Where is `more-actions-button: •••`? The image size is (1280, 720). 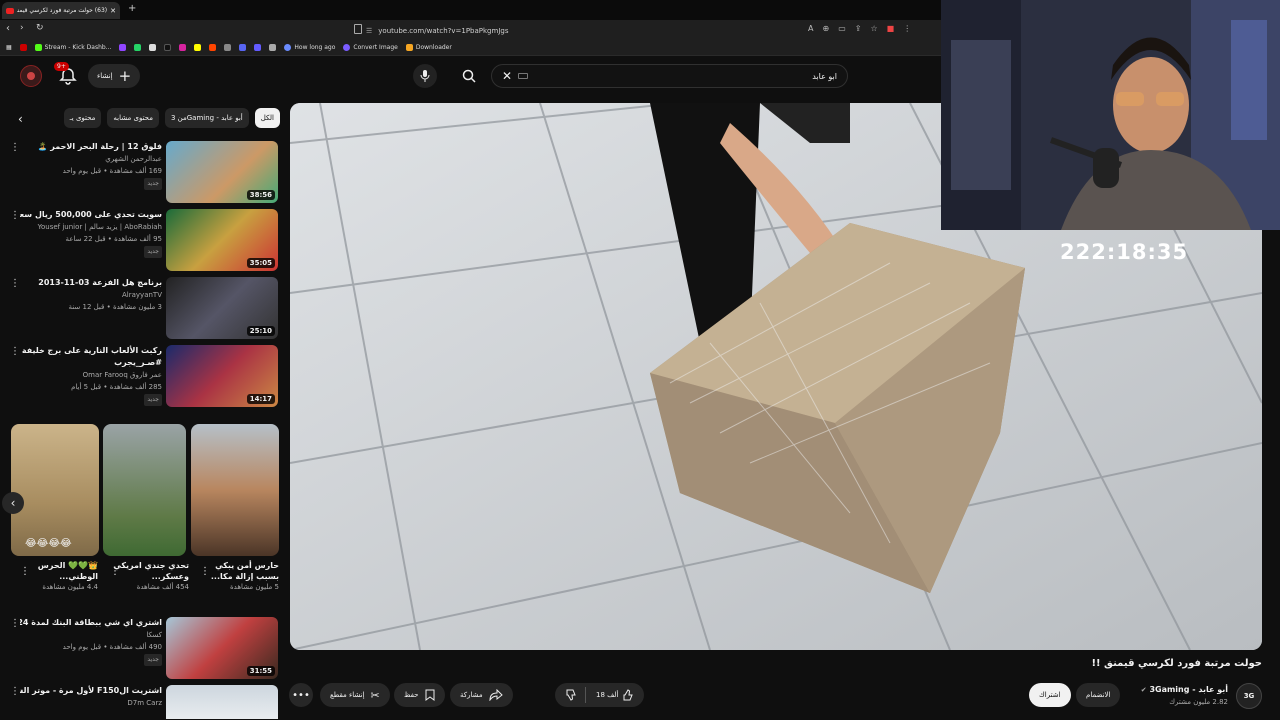
more-actions-button: ••• is located at coordinates (301, 695).